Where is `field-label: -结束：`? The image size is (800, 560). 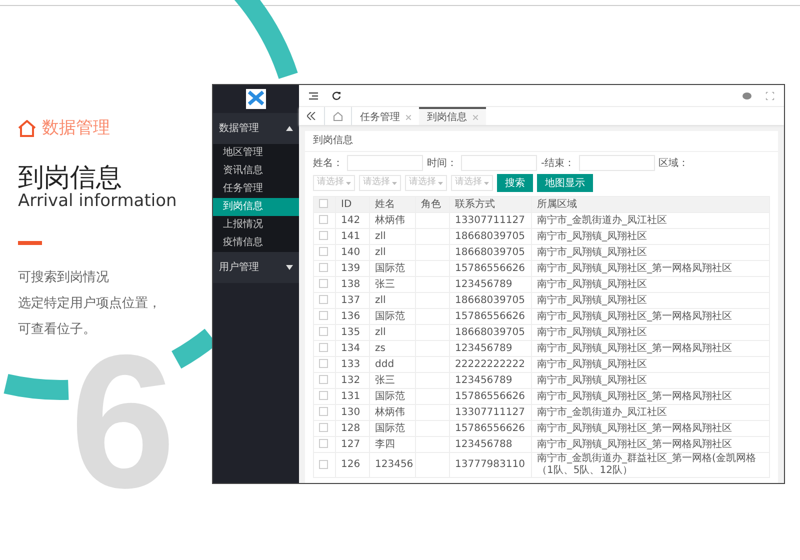
field-label: -结束： is located at coordinates (558, 163).